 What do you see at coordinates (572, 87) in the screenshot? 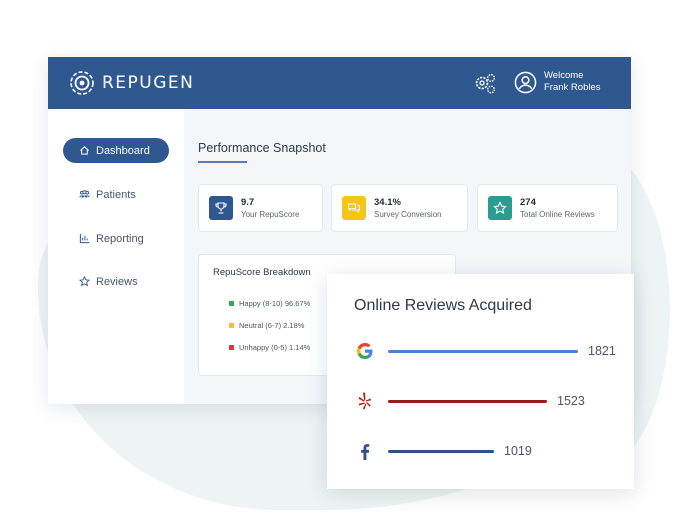
I see `user-name: Frank Robles` at bounding box center [572, 87].